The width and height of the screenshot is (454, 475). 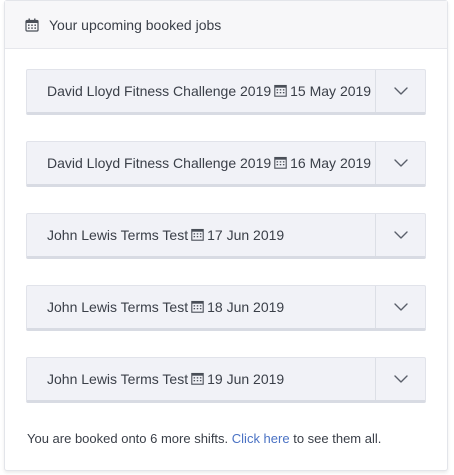 What do you see at coordinates (331, 163) in the screenshot?
I see `job-date: 16 May 2019` at bounding box center [331, 163].